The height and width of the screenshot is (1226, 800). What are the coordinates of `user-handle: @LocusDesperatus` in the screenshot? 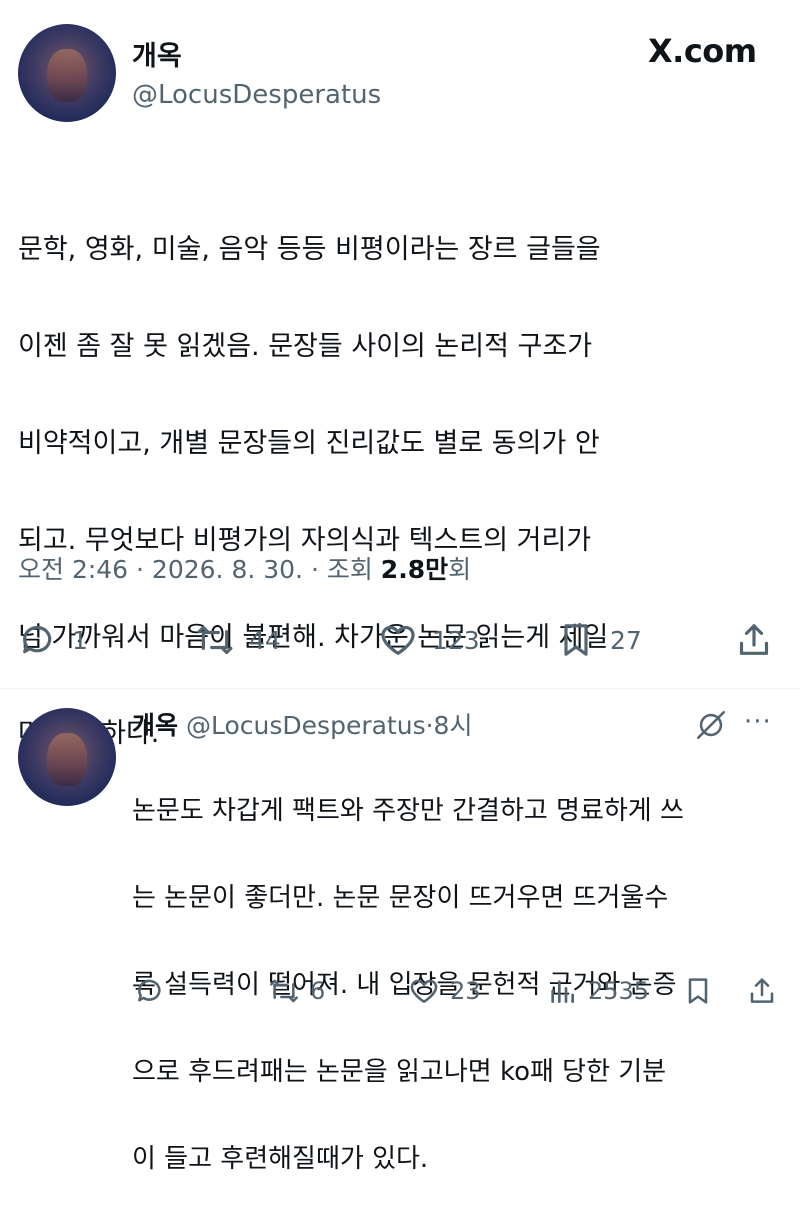 It's located at (256, 95).